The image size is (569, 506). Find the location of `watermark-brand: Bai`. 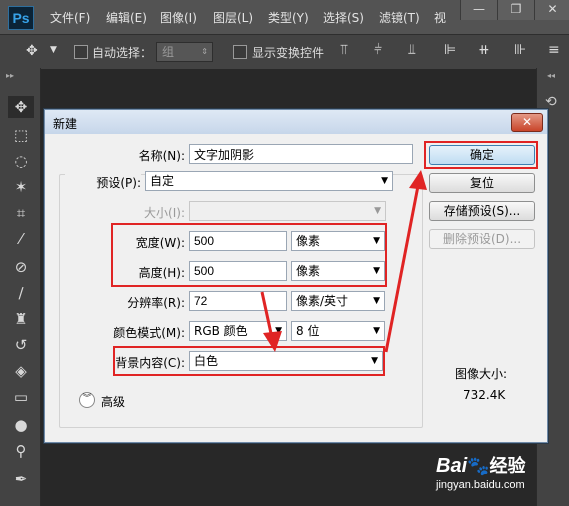

watermark-brand: Bai is located at coordinates (452, 466).